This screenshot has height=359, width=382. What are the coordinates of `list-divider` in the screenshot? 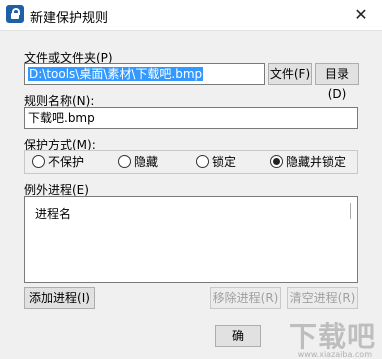 It's located at (350, 211).